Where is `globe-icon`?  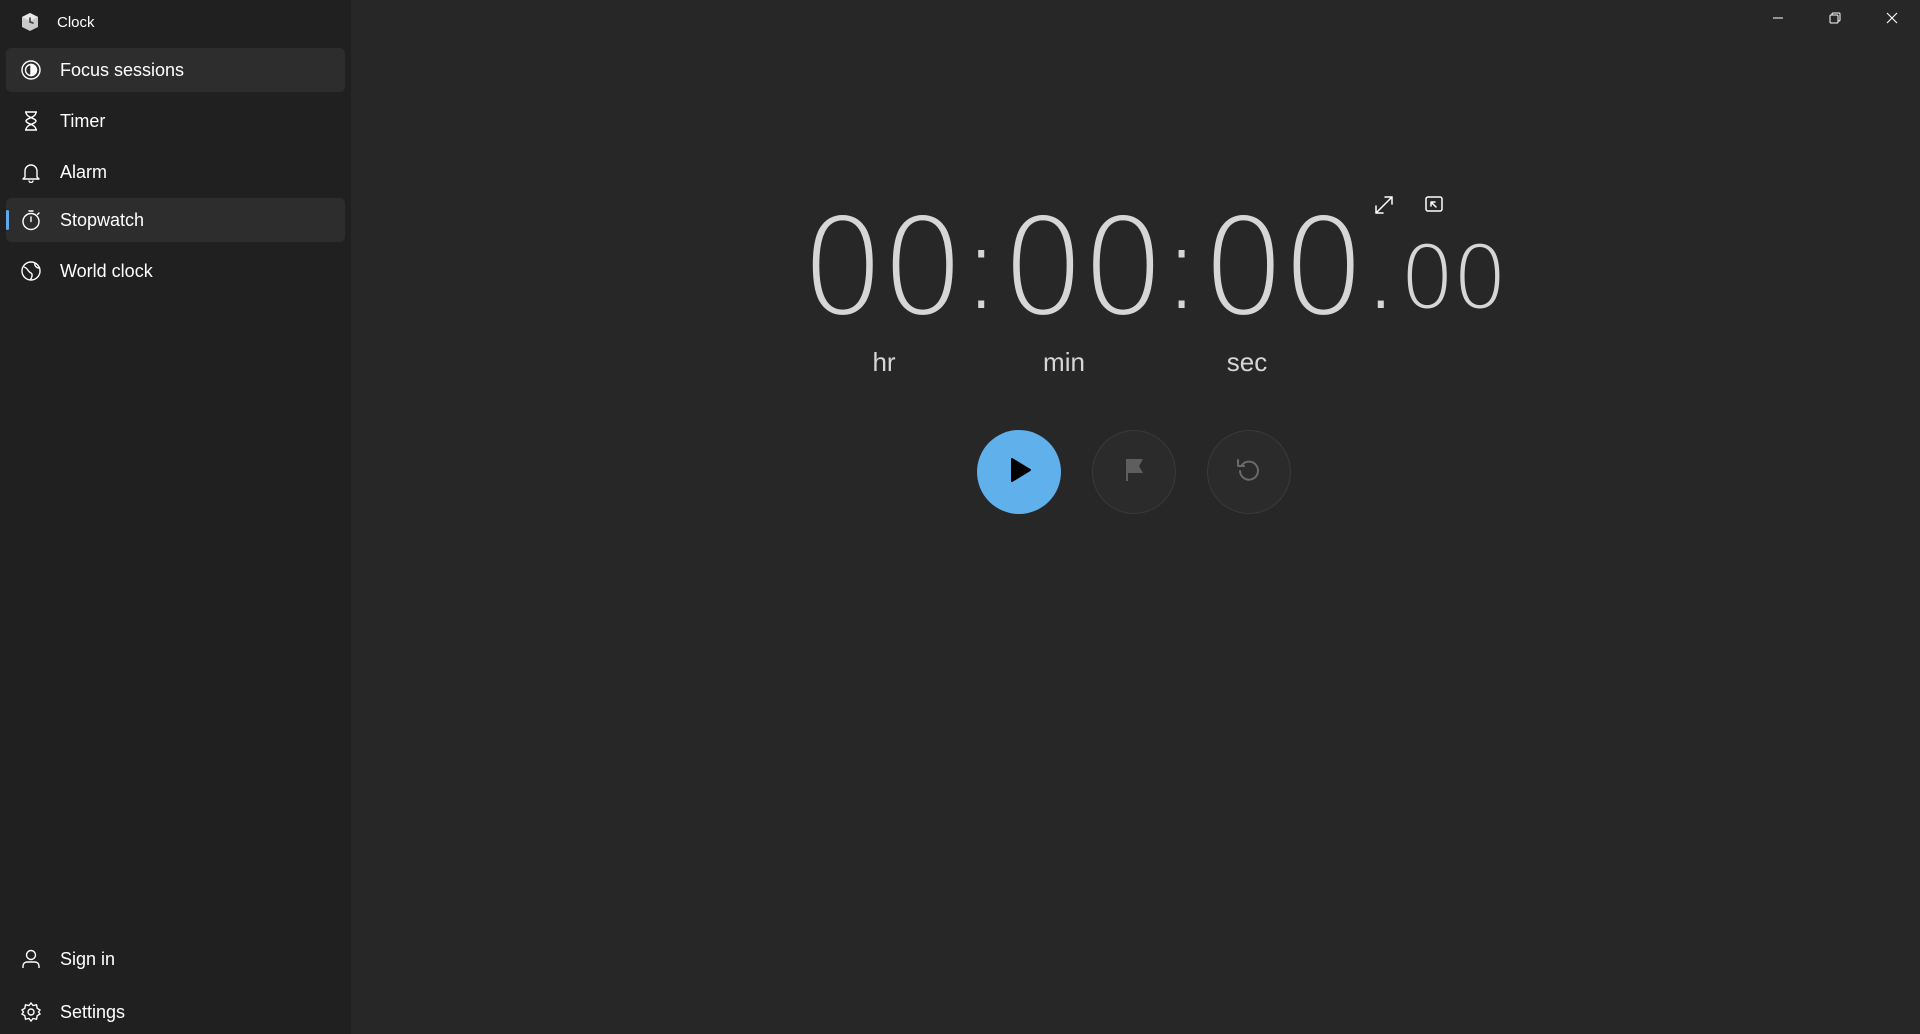
globe-icon is located at coordinates (31, 271).